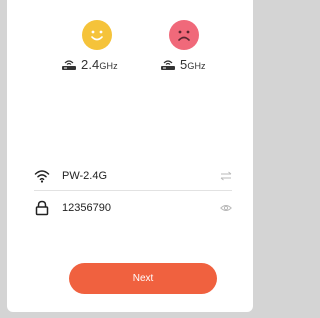  I want to click on switch-arrows-icon, so click(226, 176).